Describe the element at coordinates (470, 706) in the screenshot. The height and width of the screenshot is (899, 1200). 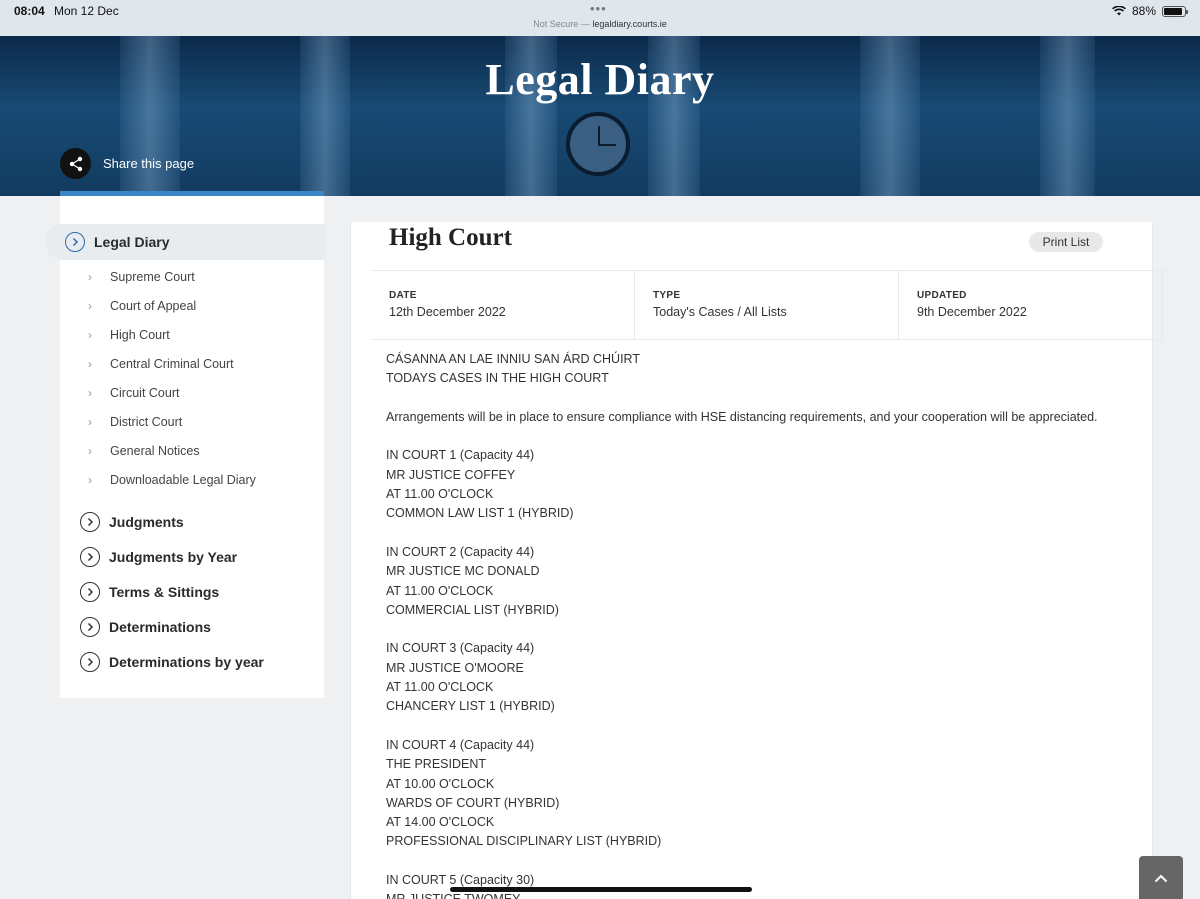
I see `text-line: CHANCERY LIST 1 (HYBRID)` at that location.